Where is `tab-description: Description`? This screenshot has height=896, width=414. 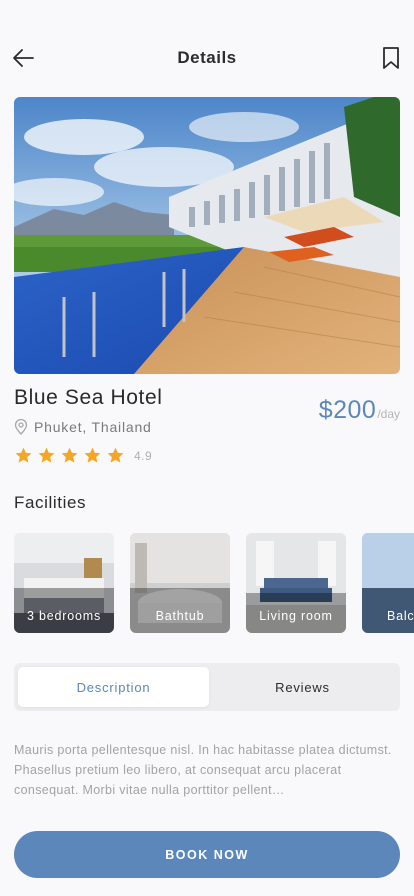
tab-description: Description is located at coordinates (113, 687).